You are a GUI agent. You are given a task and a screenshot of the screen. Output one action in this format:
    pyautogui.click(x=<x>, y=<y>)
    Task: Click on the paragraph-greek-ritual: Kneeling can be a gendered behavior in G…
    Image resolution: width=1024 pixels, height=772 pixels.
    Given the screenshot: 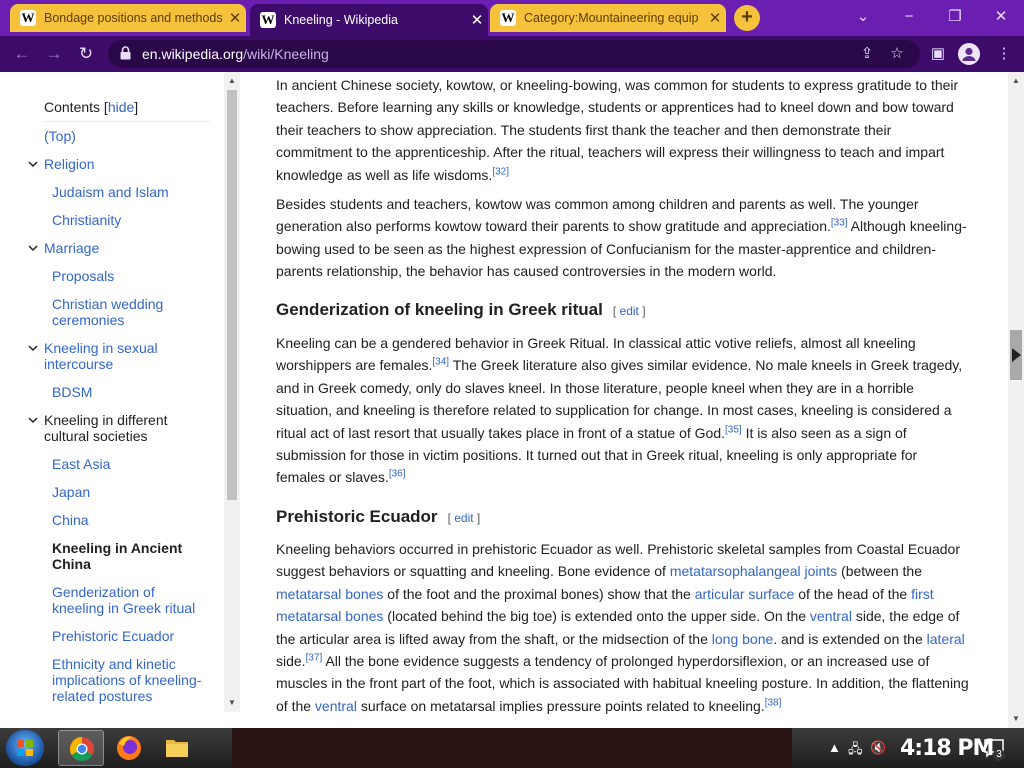 What is the action you would take?
    pyautogui.click(x=619, y=410)
    